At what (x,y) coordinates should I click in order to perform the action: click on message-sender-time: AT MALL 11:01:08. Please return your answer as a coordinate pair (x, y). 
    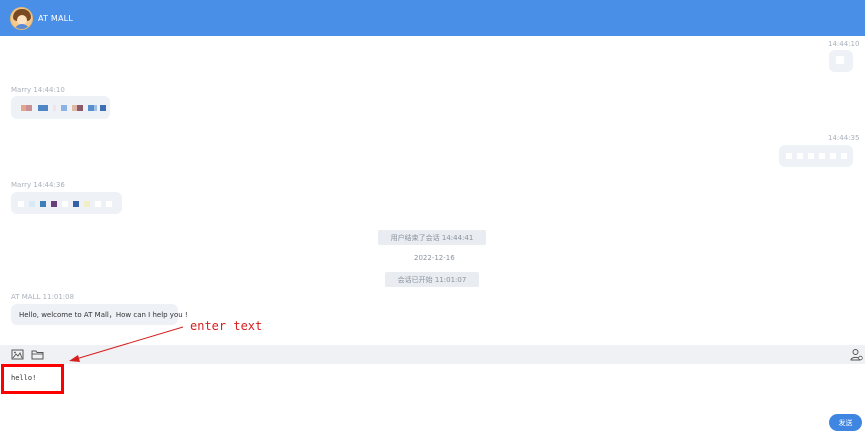
    Looking at the image, I should click on (43, 297).